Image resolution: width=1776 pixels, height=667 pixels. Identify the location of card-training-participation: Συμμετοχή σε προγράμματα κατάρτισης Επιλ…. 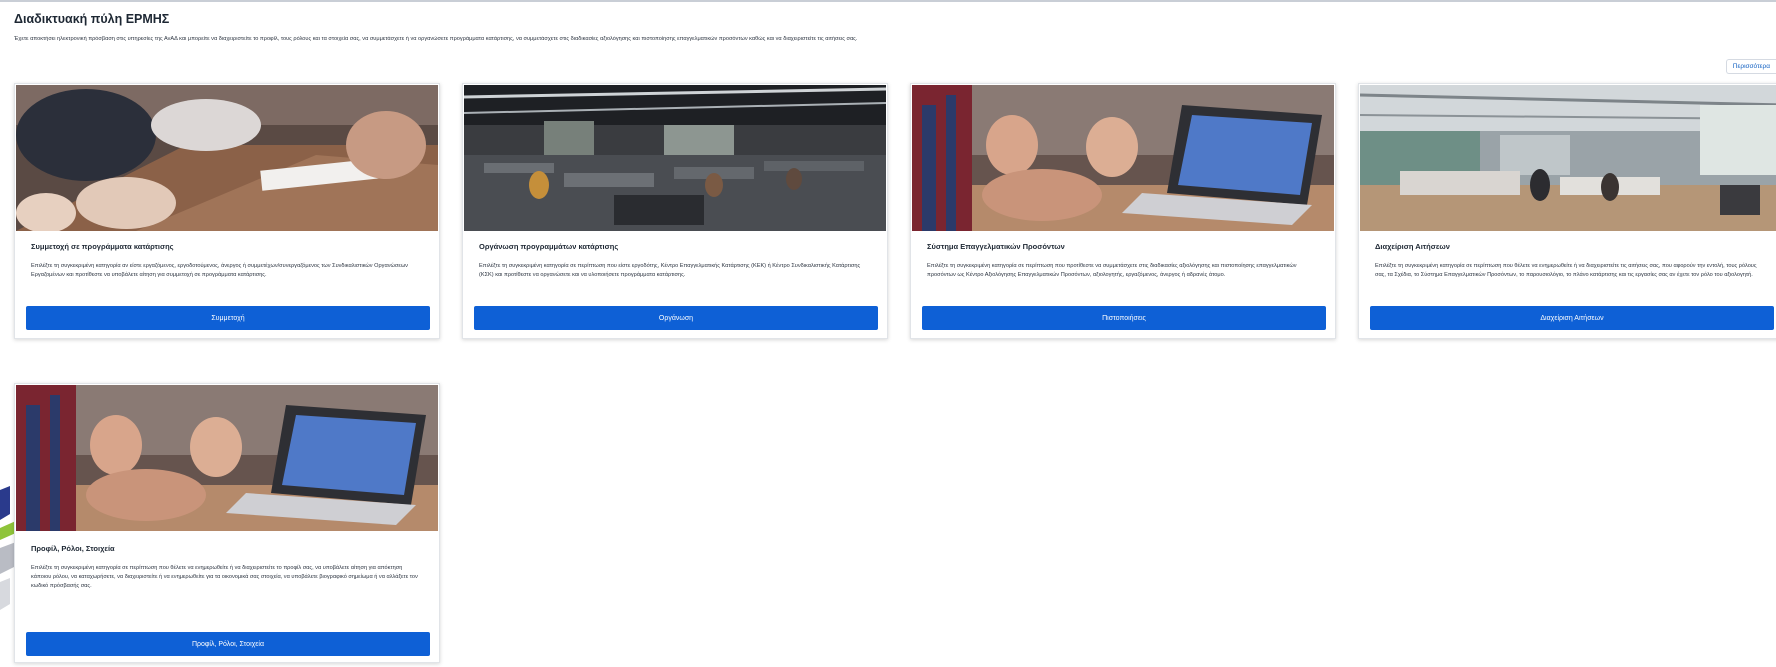
(227, 211).